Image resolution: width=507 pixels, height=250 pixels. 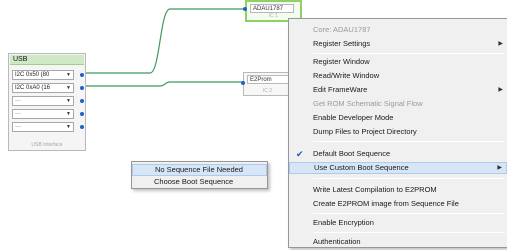 What do you see at coordinates (199, 182) in the screenshot?
I see `submenu-item-choose-boot-sequence: Choose Boot Sequence` at bounding box center [199, 182].